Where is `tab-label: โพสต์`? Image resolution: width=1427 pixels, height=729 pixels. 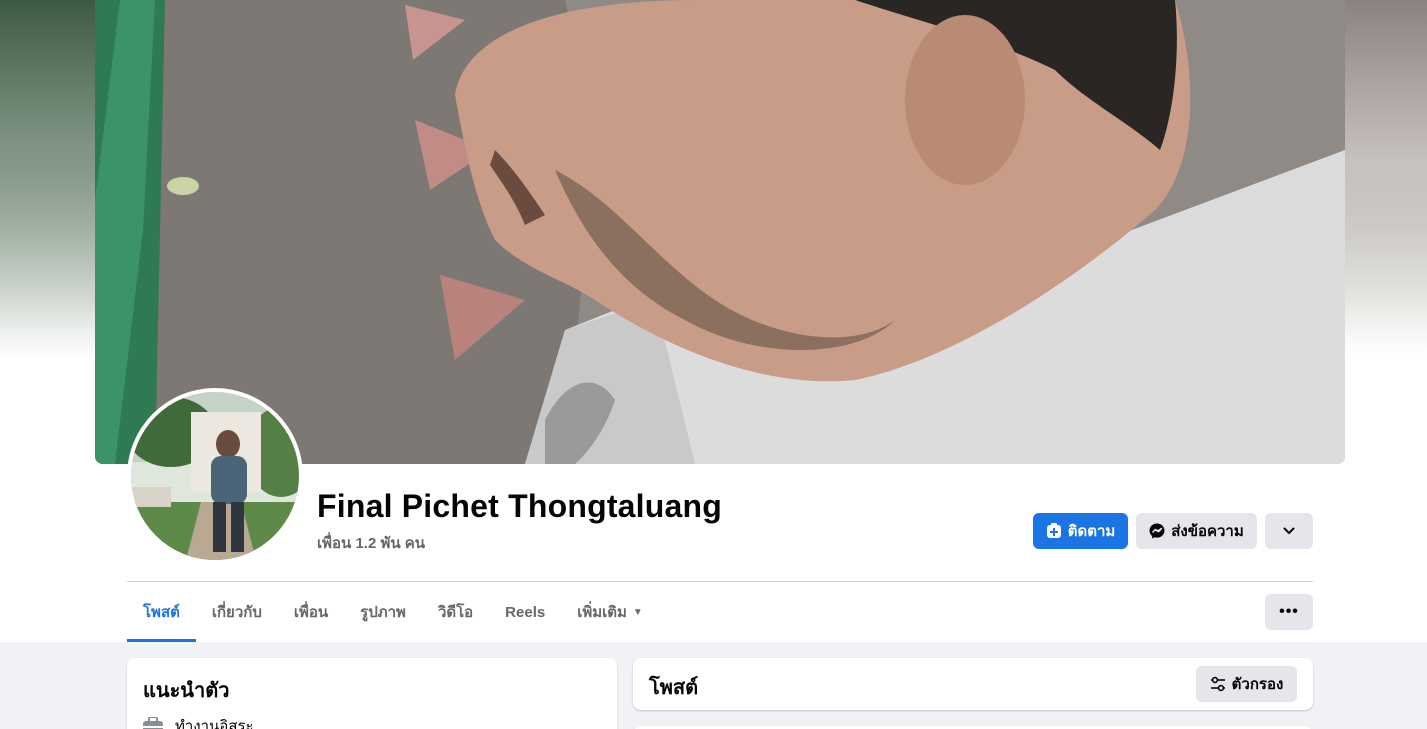 tab-label: โพสต์ is located at coordinates (161, 612).